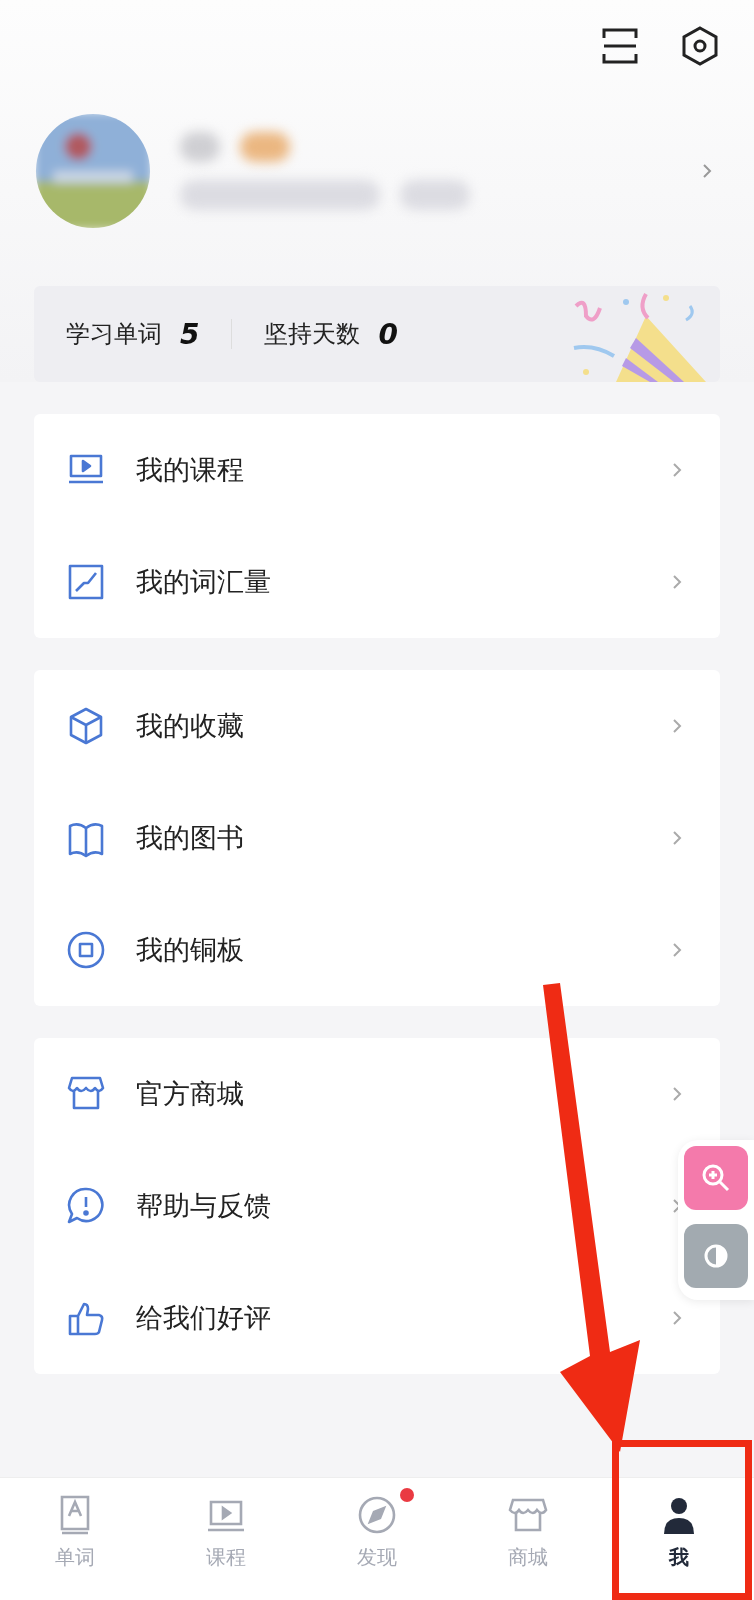 The height and width of the screenshot is (1600, 754). I want to click on menu-item: 我的收藏, so click(377, 726).